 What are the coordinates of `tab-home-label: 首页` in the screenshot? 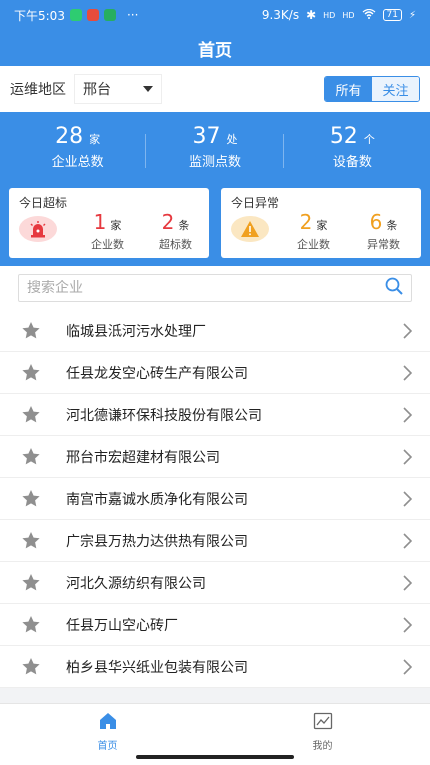 It's located at (107, 746).